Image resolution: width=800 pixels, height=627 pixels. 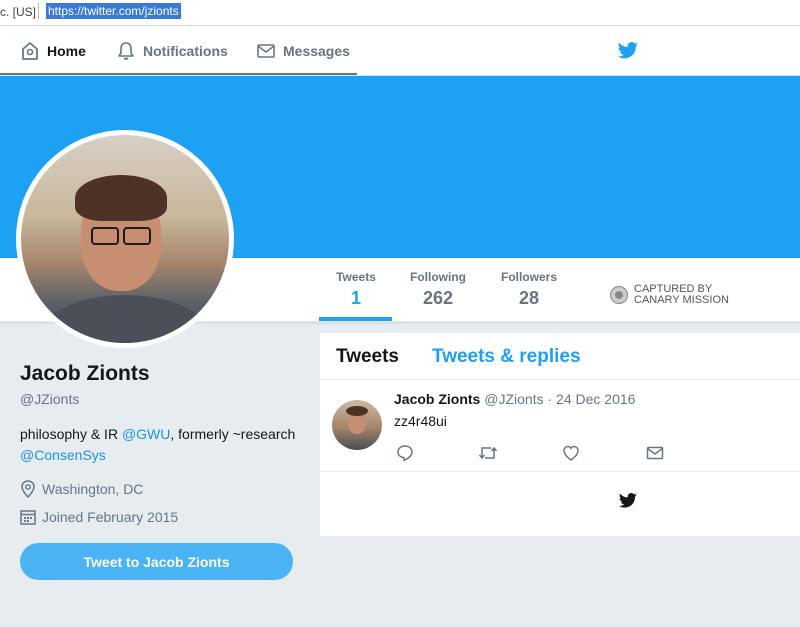 I want to click on tweet-header: Jacob Zionts @JZionts · 24 Dec 2016, so click(x=514, y=399).